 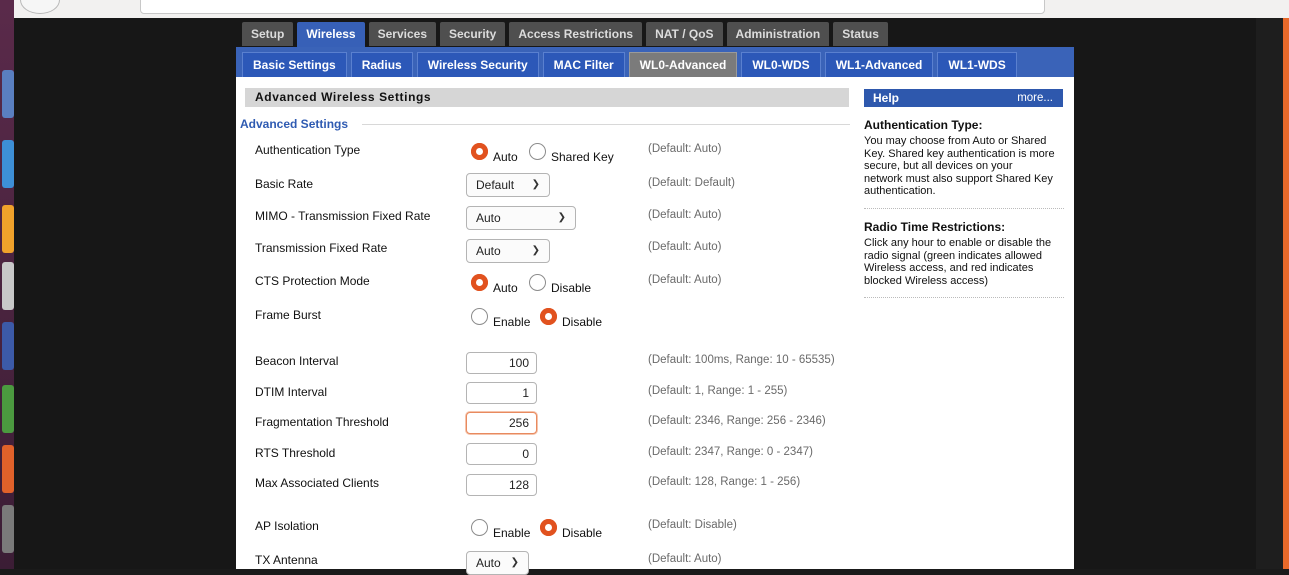 I want to click on tx-antenna-label: TX Antenna, so click(x=286, y=560).